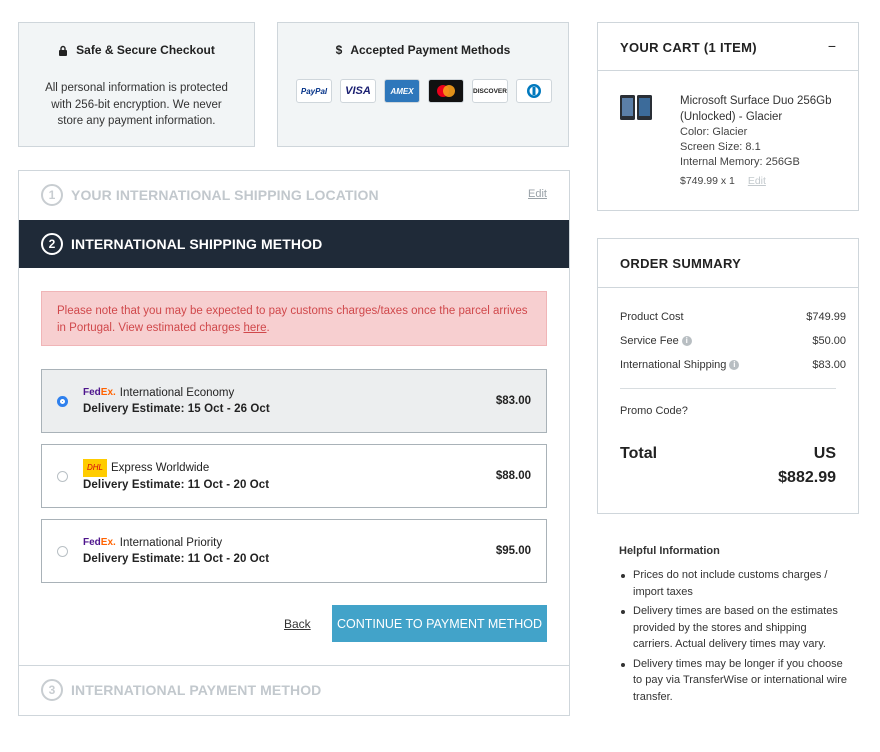 Image resolution: width=880 pixels, height=752 pixels. Describe the element at coordinates (681, 263) in the screenshot. I see `order-summary-title: ORDER SUMMARY` at that location.